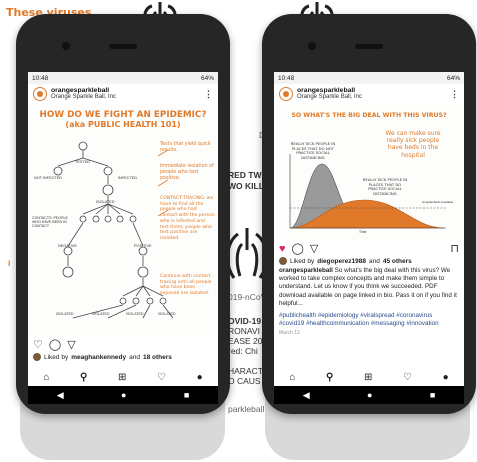 The height and width of the screenshot is (462, 477). I want to click on label-infected: INFECTED, so click(127, 178).